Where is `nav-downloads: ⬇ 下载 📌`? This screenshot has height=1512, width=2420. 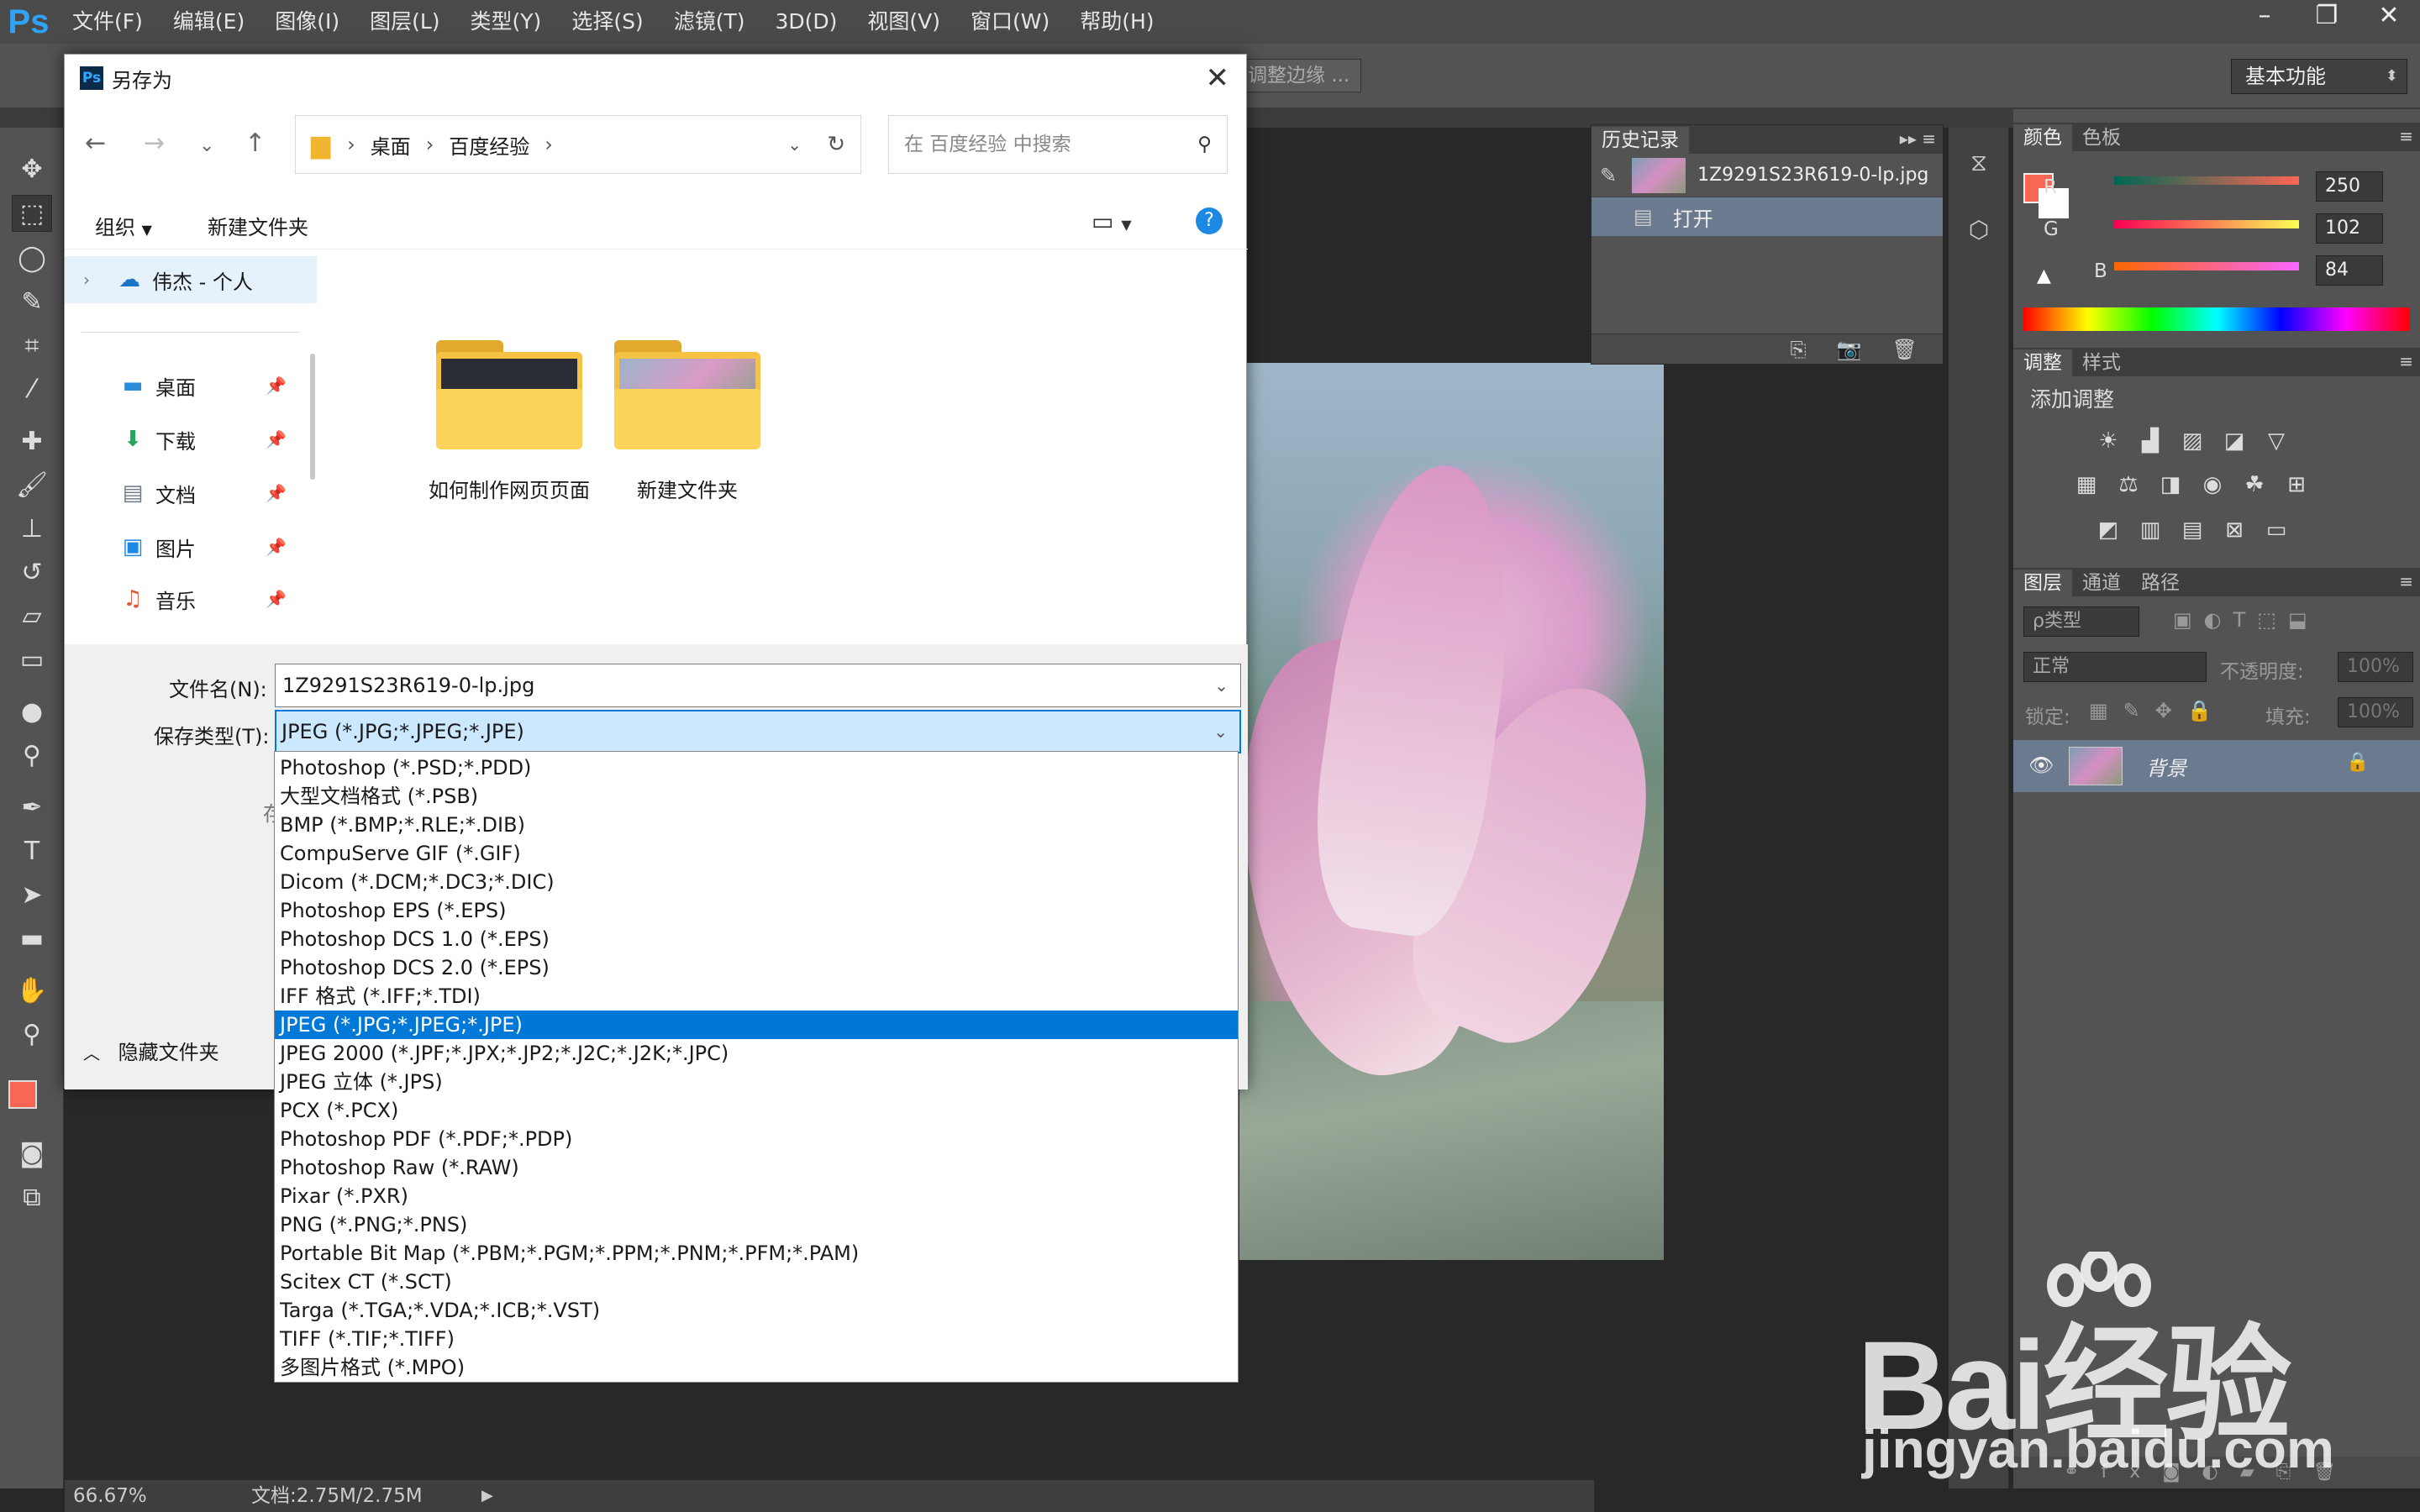
nav-downloads: ⬇ 下载 📌 is located at coordinates (191, 439).